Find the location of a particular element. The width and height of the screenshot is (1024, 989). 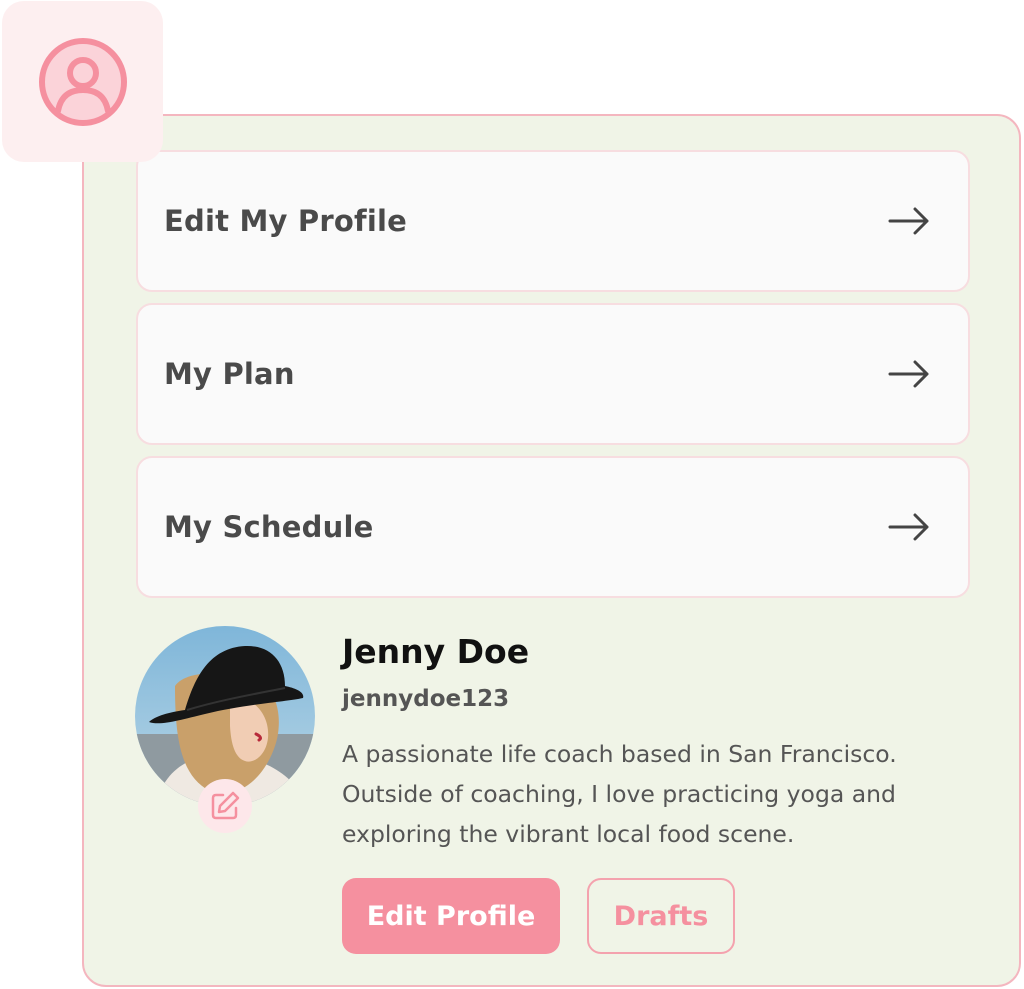

menu-item-edit-my-profile: Edit My Profile is located at coordinates (553, 221).